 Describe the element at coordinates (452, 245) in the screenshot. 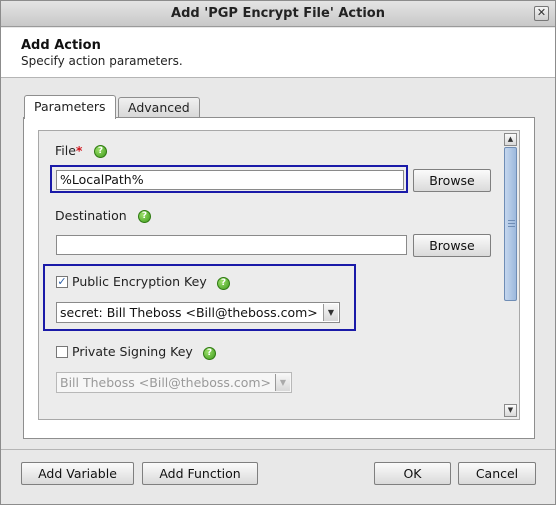

I see `destination-browse-button: Browse` at that location.